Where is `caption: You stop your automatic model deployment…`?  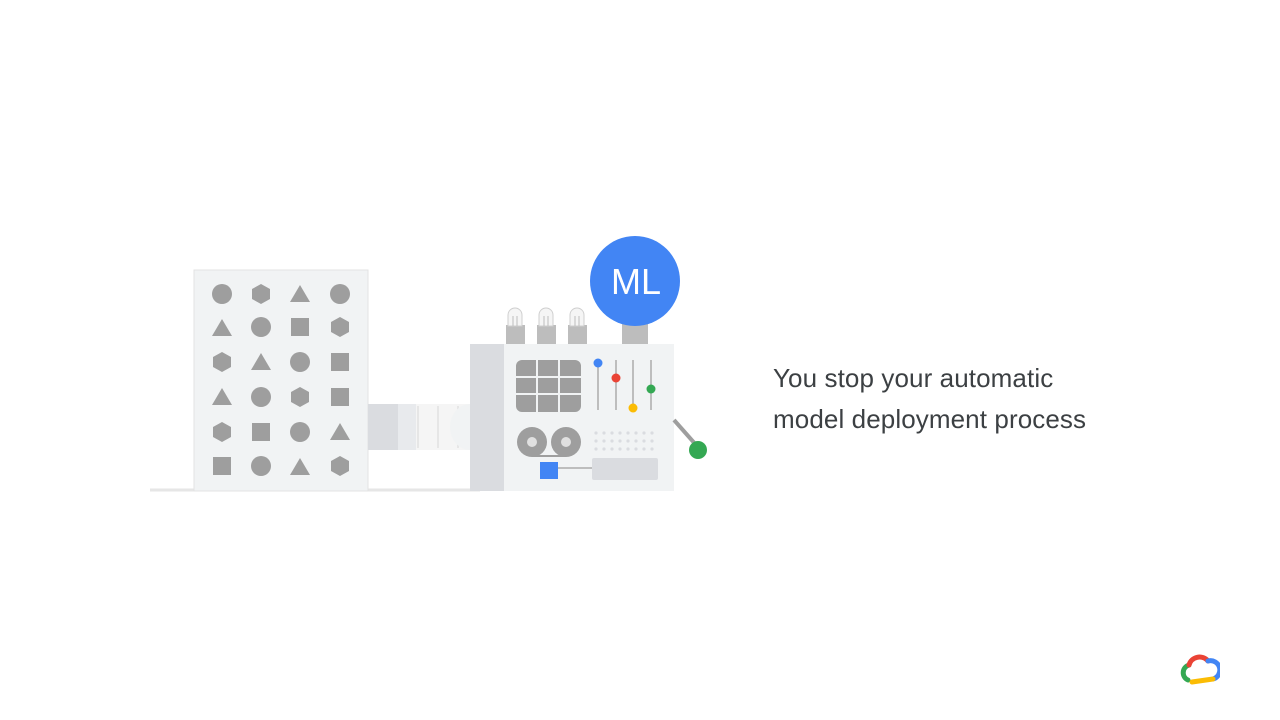
caption: You stop your automatic model deployment… is located at coordinates (993, 399).